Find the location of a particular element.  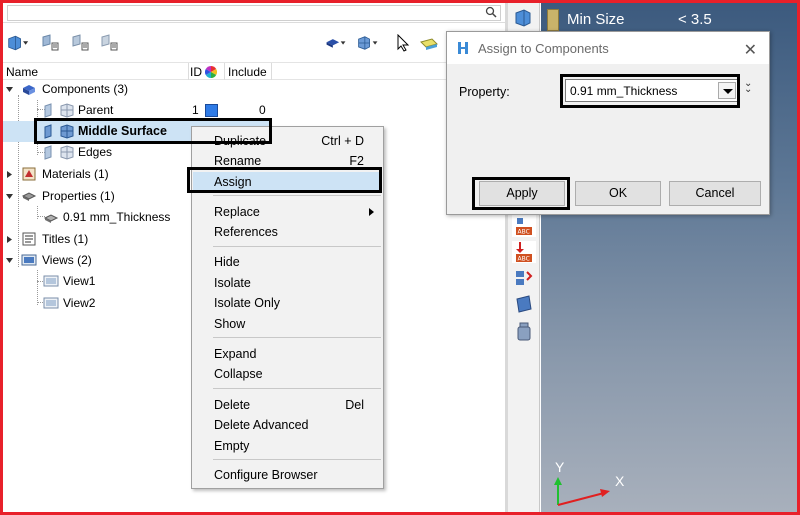

tree-item-components: Components (3) is located at coordinates (254, 89).